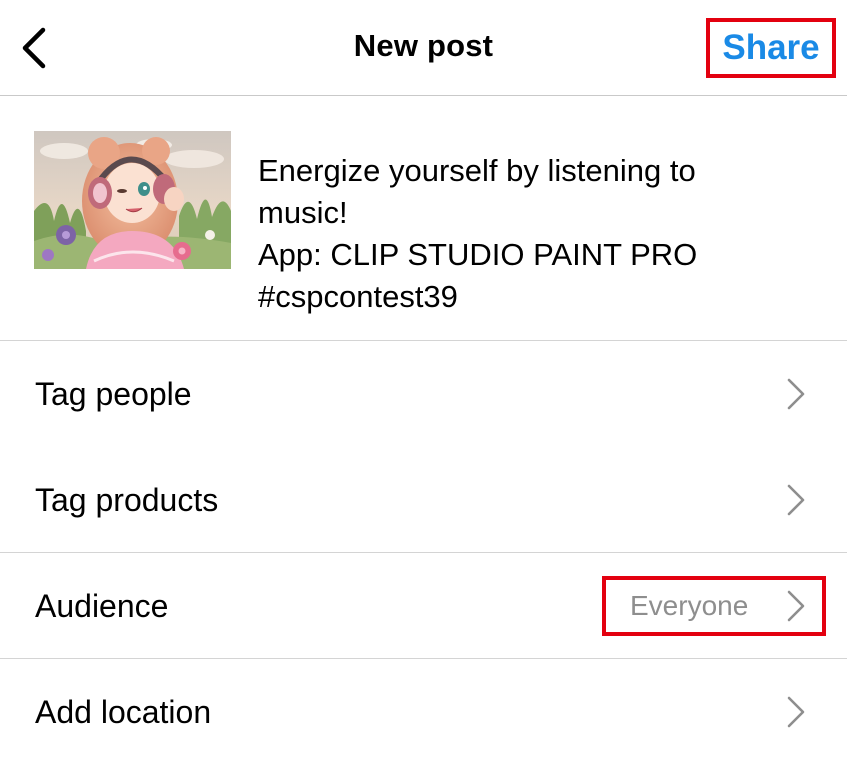 This screenshot has height=765, width=847. I want to click on add-location-label: Add location, so click(123, 711).